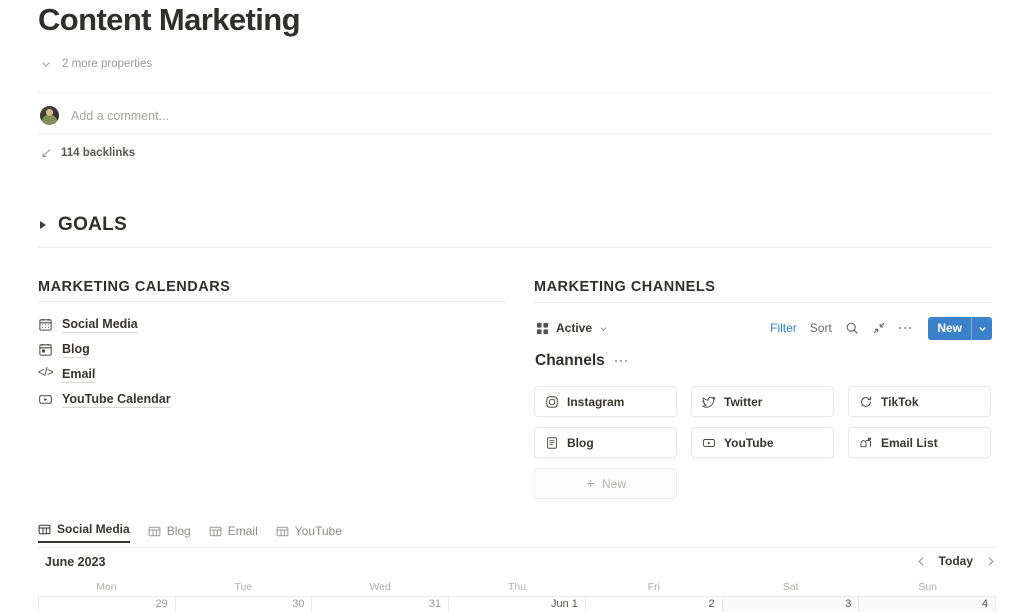  What do you see at coordinates (709, 402) in the screenshot?
I see `twitter-bird-icon` at bounding box center [709, 402].